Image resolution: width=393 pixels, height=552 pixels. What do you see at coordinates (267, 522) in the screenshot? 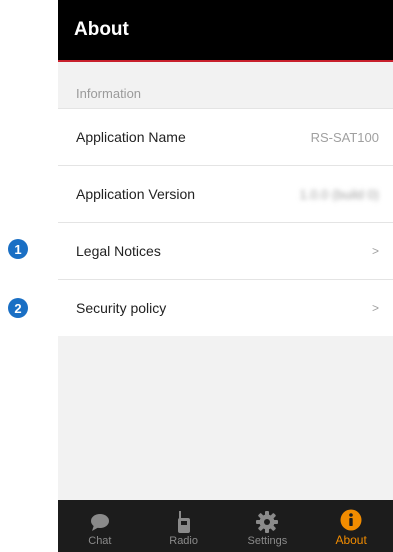
I see `gear-icon` at bounding box center [267, 522].